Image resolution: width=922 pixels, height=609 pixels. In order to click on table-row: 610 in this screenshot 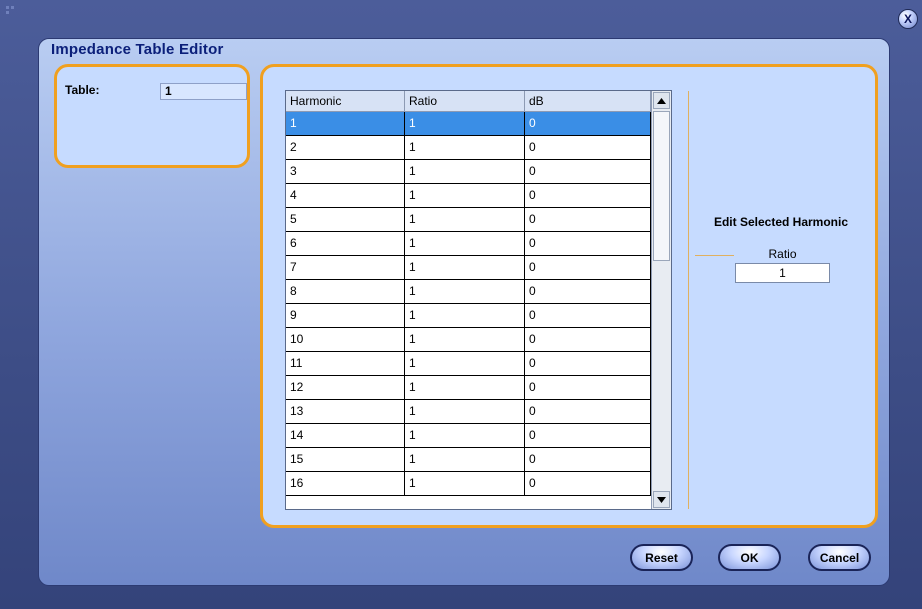, I will do `click(468, 244)`.